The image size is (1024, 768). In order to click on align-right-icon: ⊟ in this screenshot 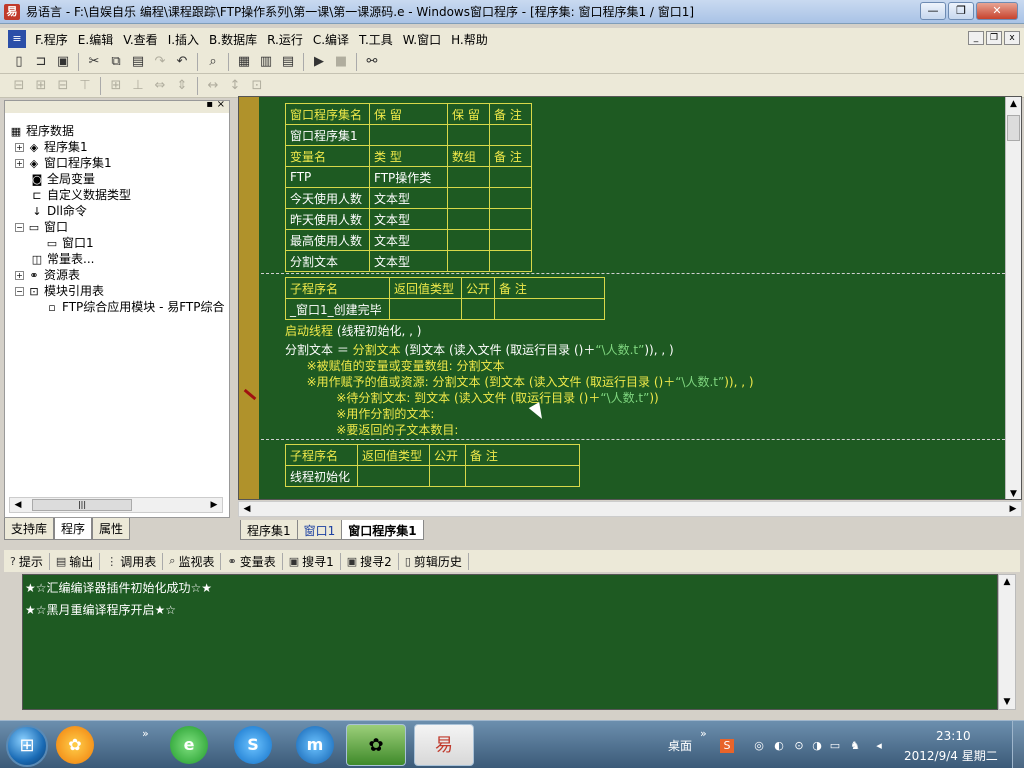, I will do `click(63, 86)`.